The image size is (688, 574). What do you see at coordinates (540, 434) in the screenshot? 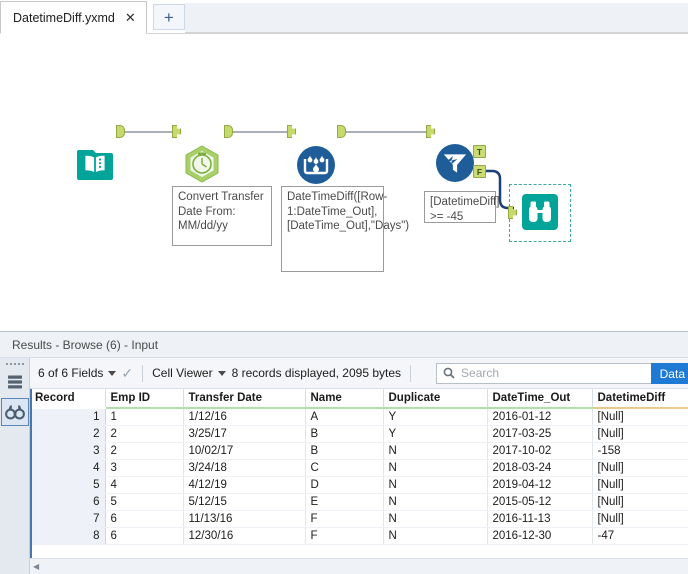
I see `cell-datetime-out: 2017-03-25` at bounding box center [540, 434].